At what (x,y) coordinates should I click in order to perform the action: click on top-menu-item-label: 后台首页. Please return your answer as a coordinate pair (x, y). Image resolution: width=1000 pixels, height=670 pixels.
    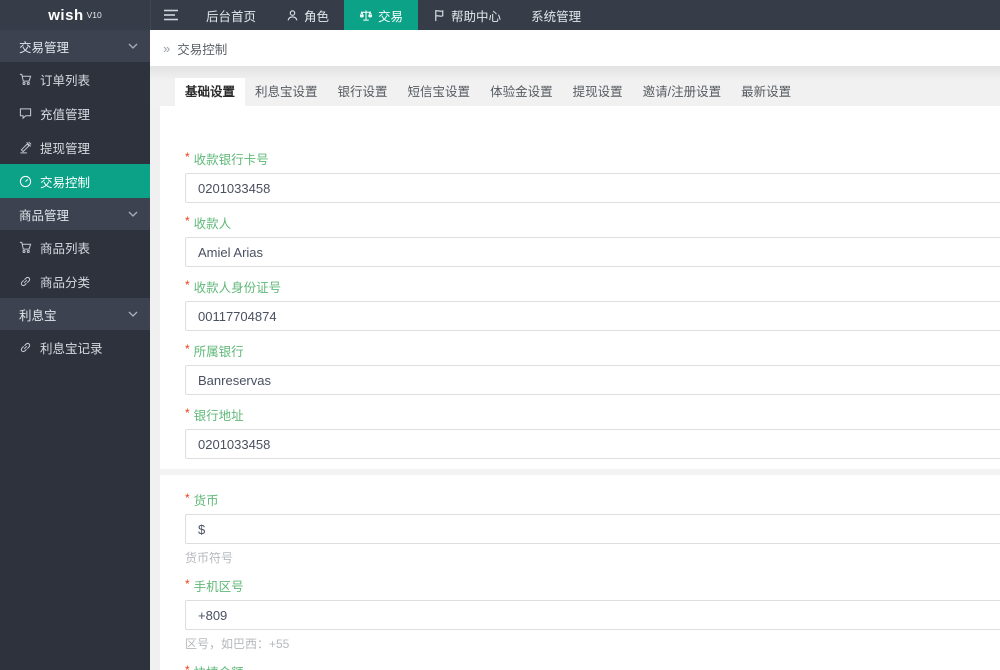
    Looking at the image, I should click on (231, 16).